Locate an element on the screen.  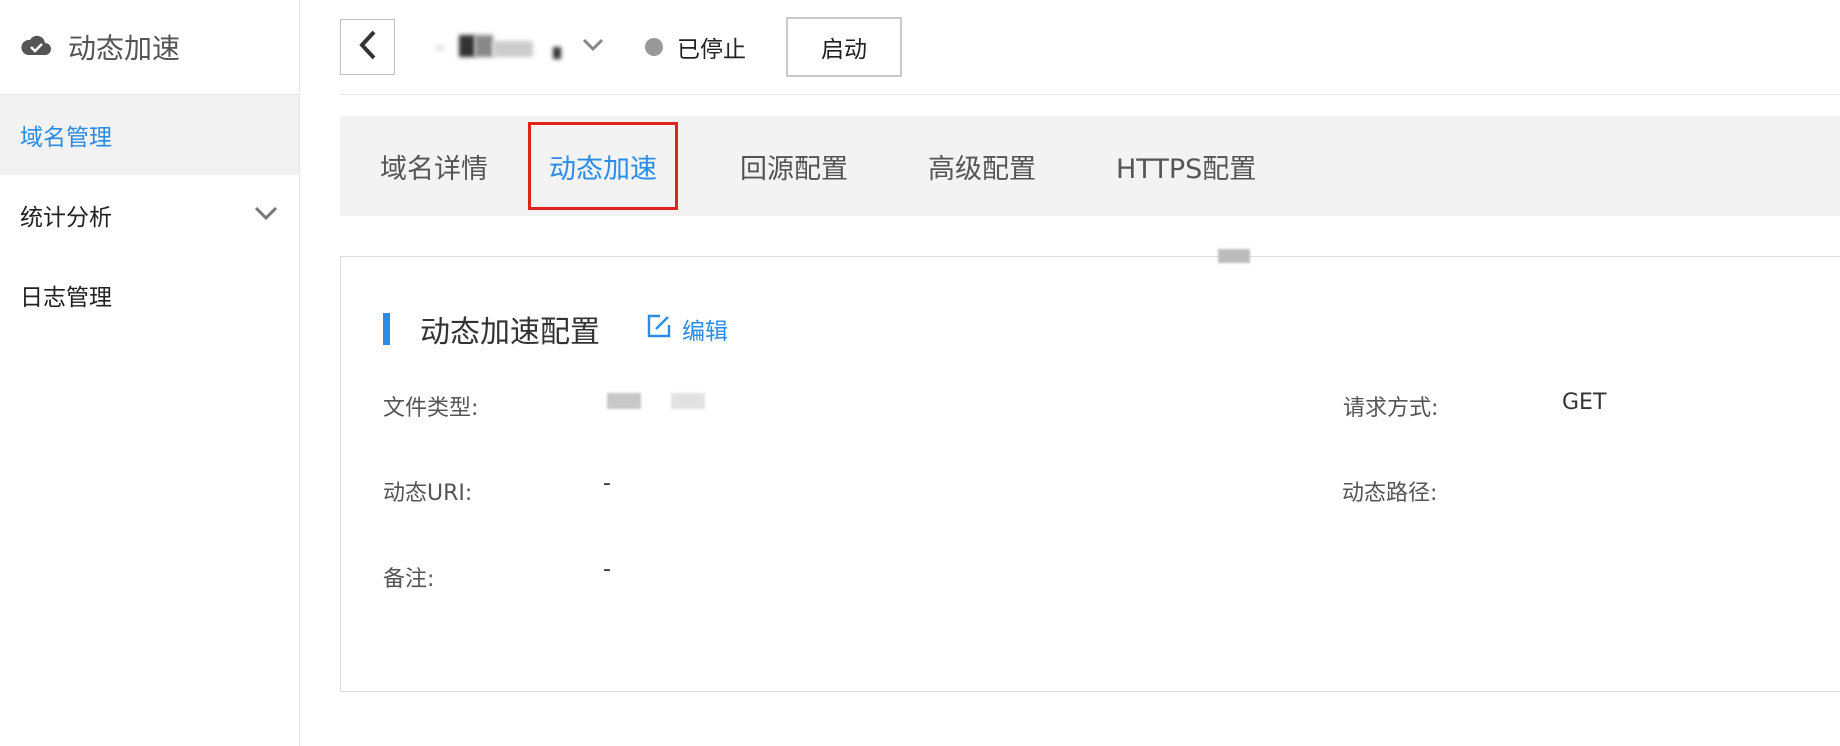
tab-bar: 域名详情 动态加速 回源配置 高级配置 HTTPS配置 is located at coordinates (1090, 166).